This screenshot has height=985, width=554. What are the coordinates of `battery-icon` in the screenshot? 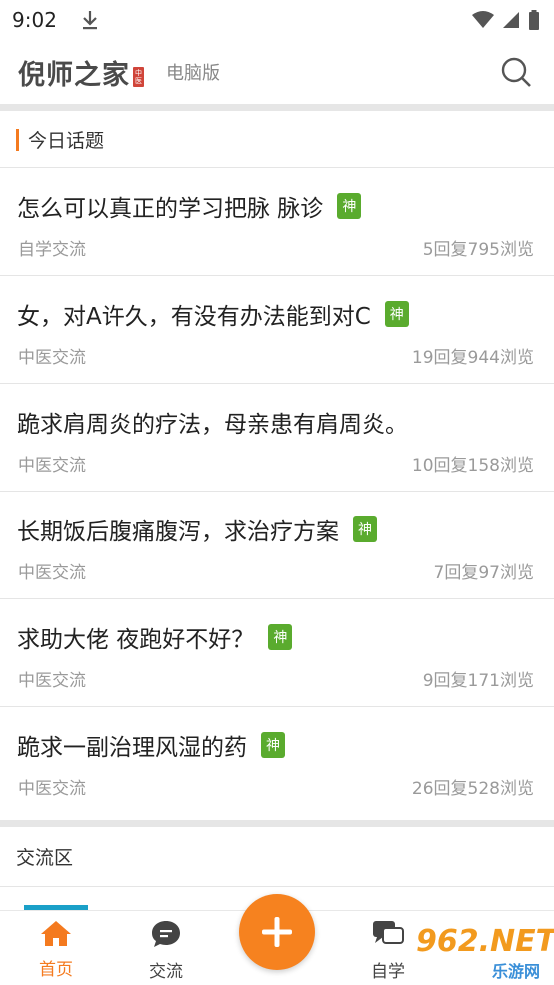 It's located at (534, 20).